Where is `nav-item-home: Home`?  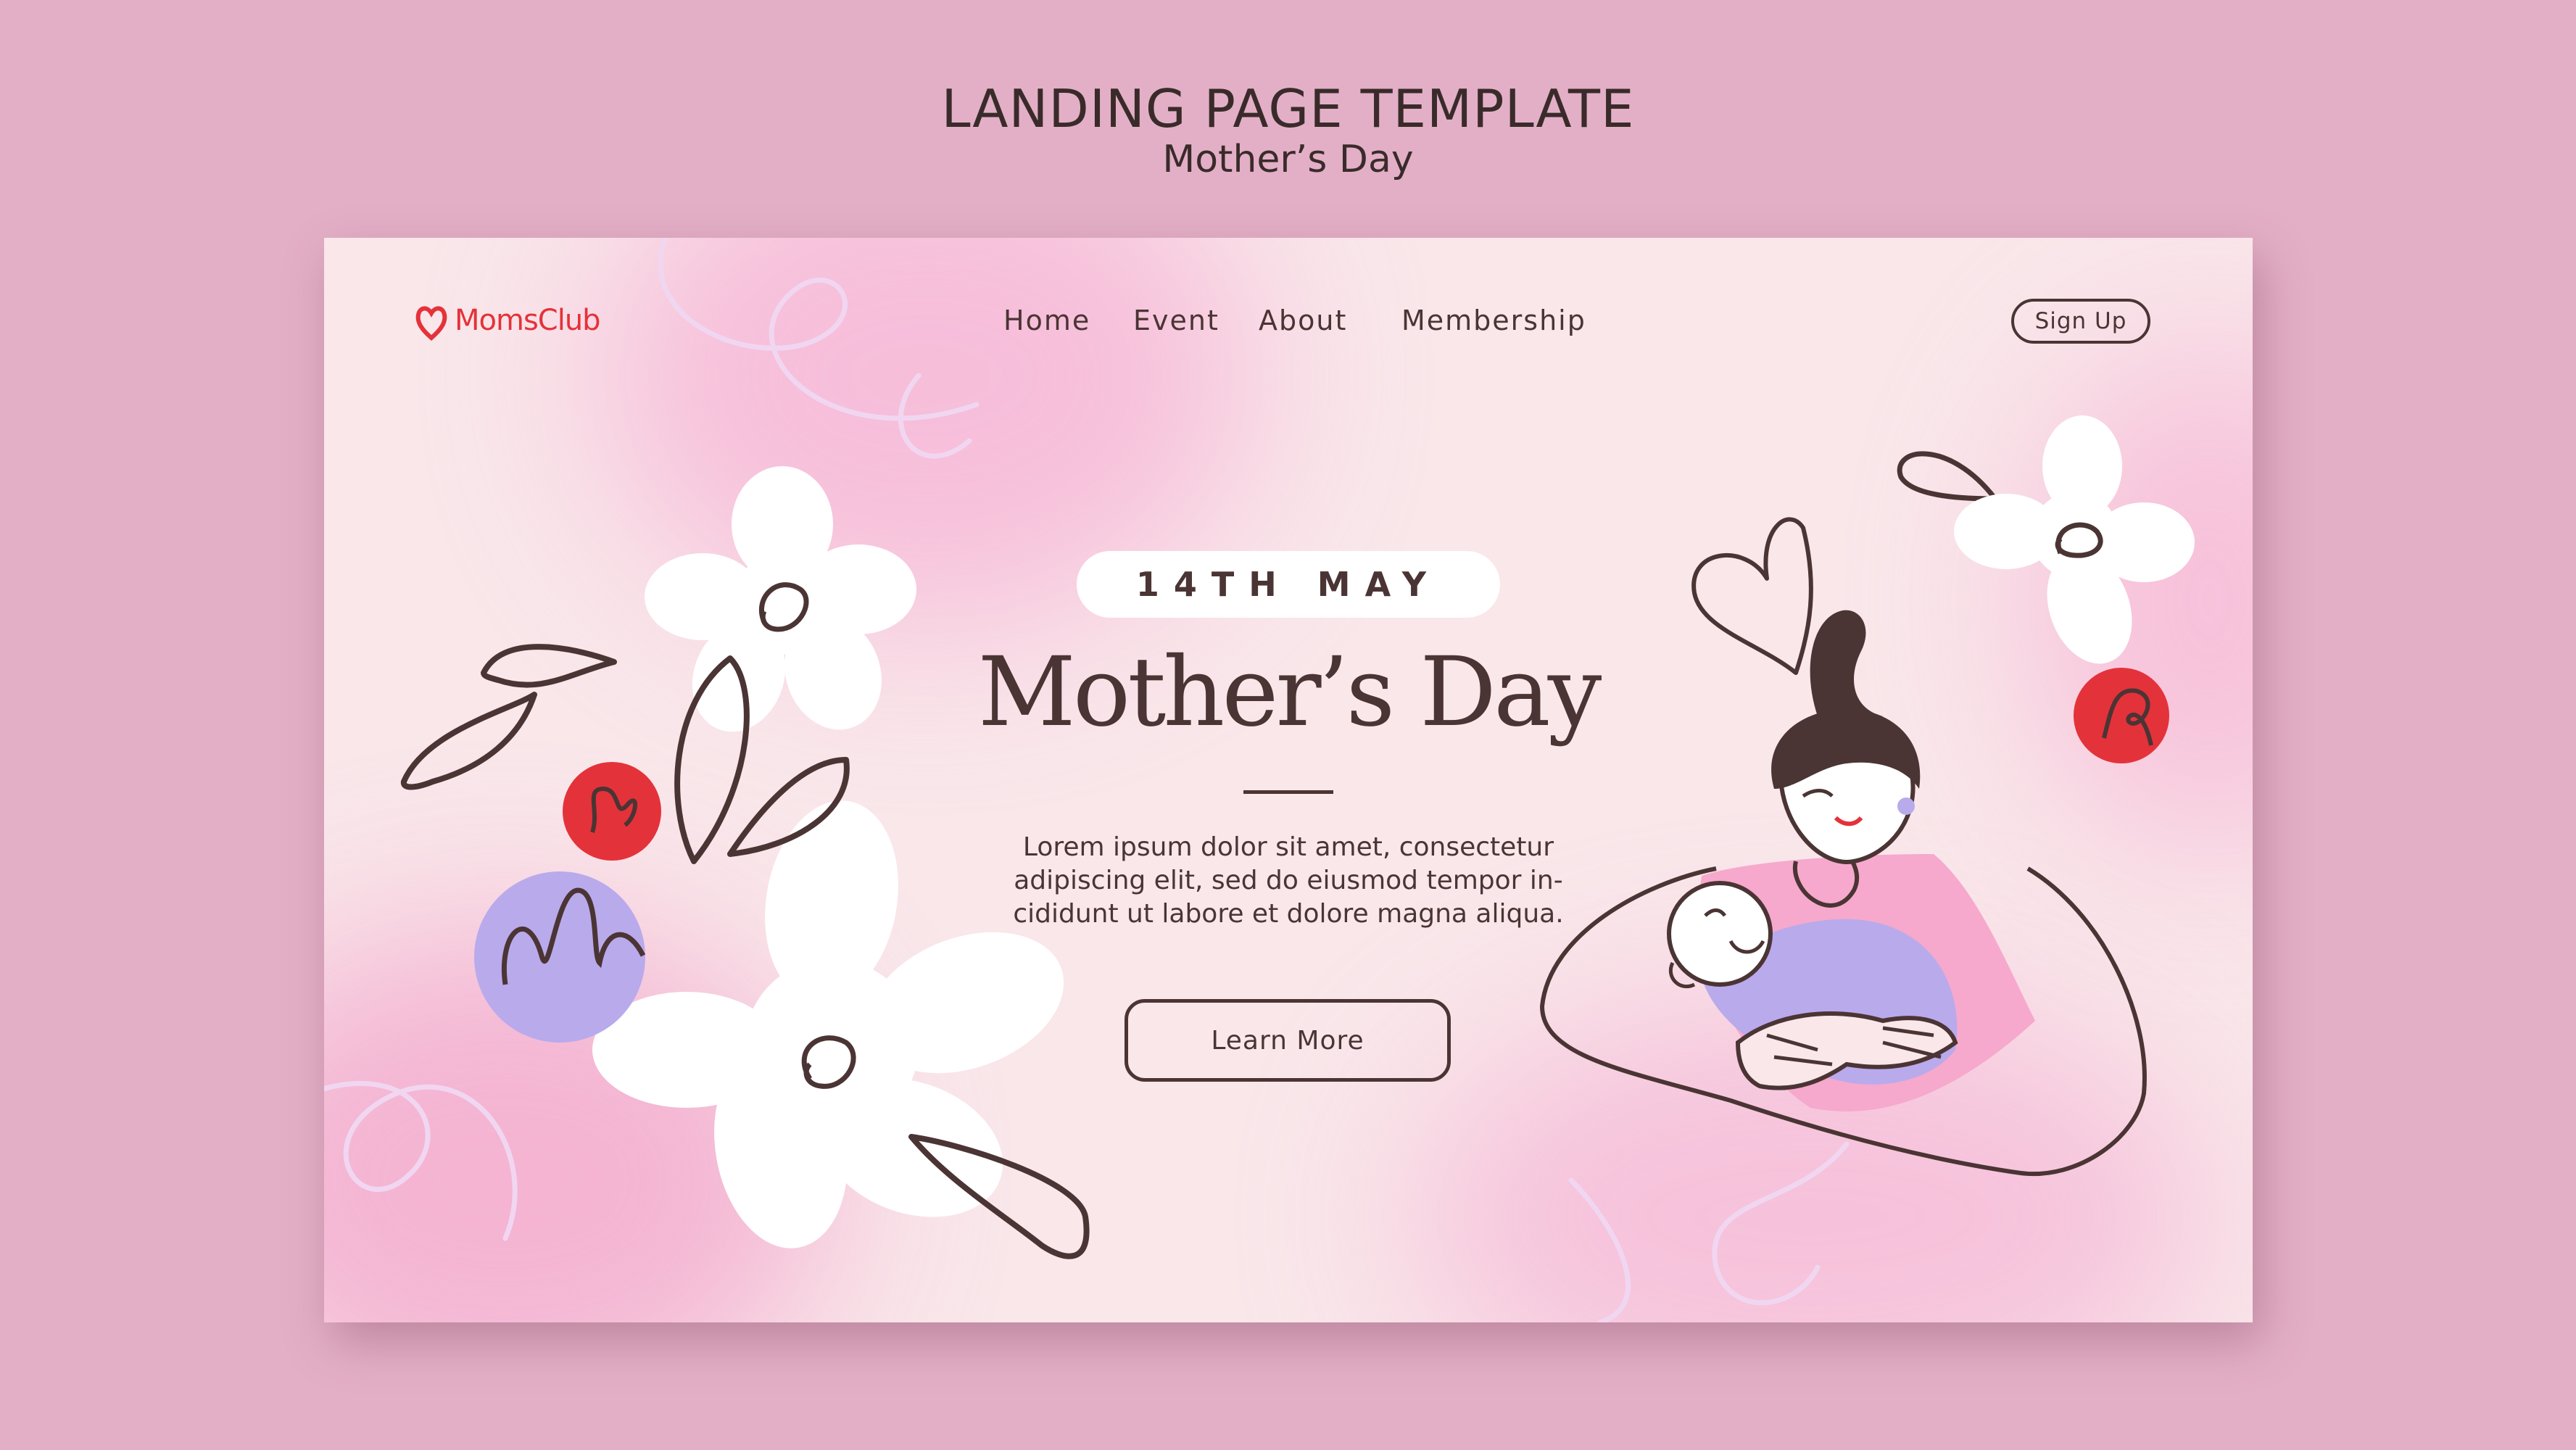 nav-item-home: Home is located at coordinates (1046, 320).